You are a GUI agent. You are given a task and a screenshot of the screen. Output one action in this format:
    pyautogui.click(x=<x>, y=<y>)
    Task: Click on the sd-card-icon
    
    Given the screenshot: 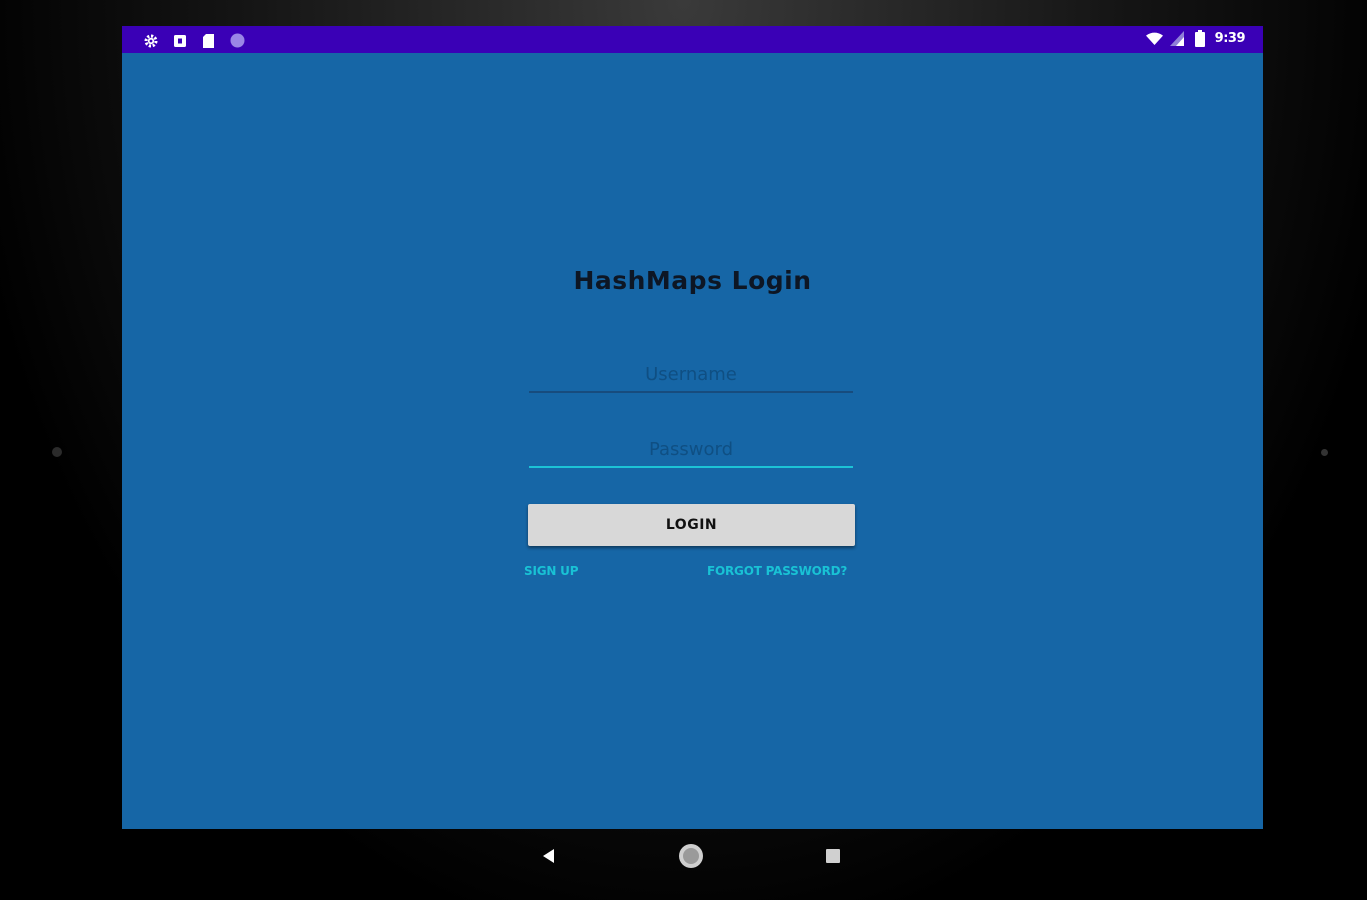 What is the action you would take?
    pyautogui.click(x=208, y=40)
    